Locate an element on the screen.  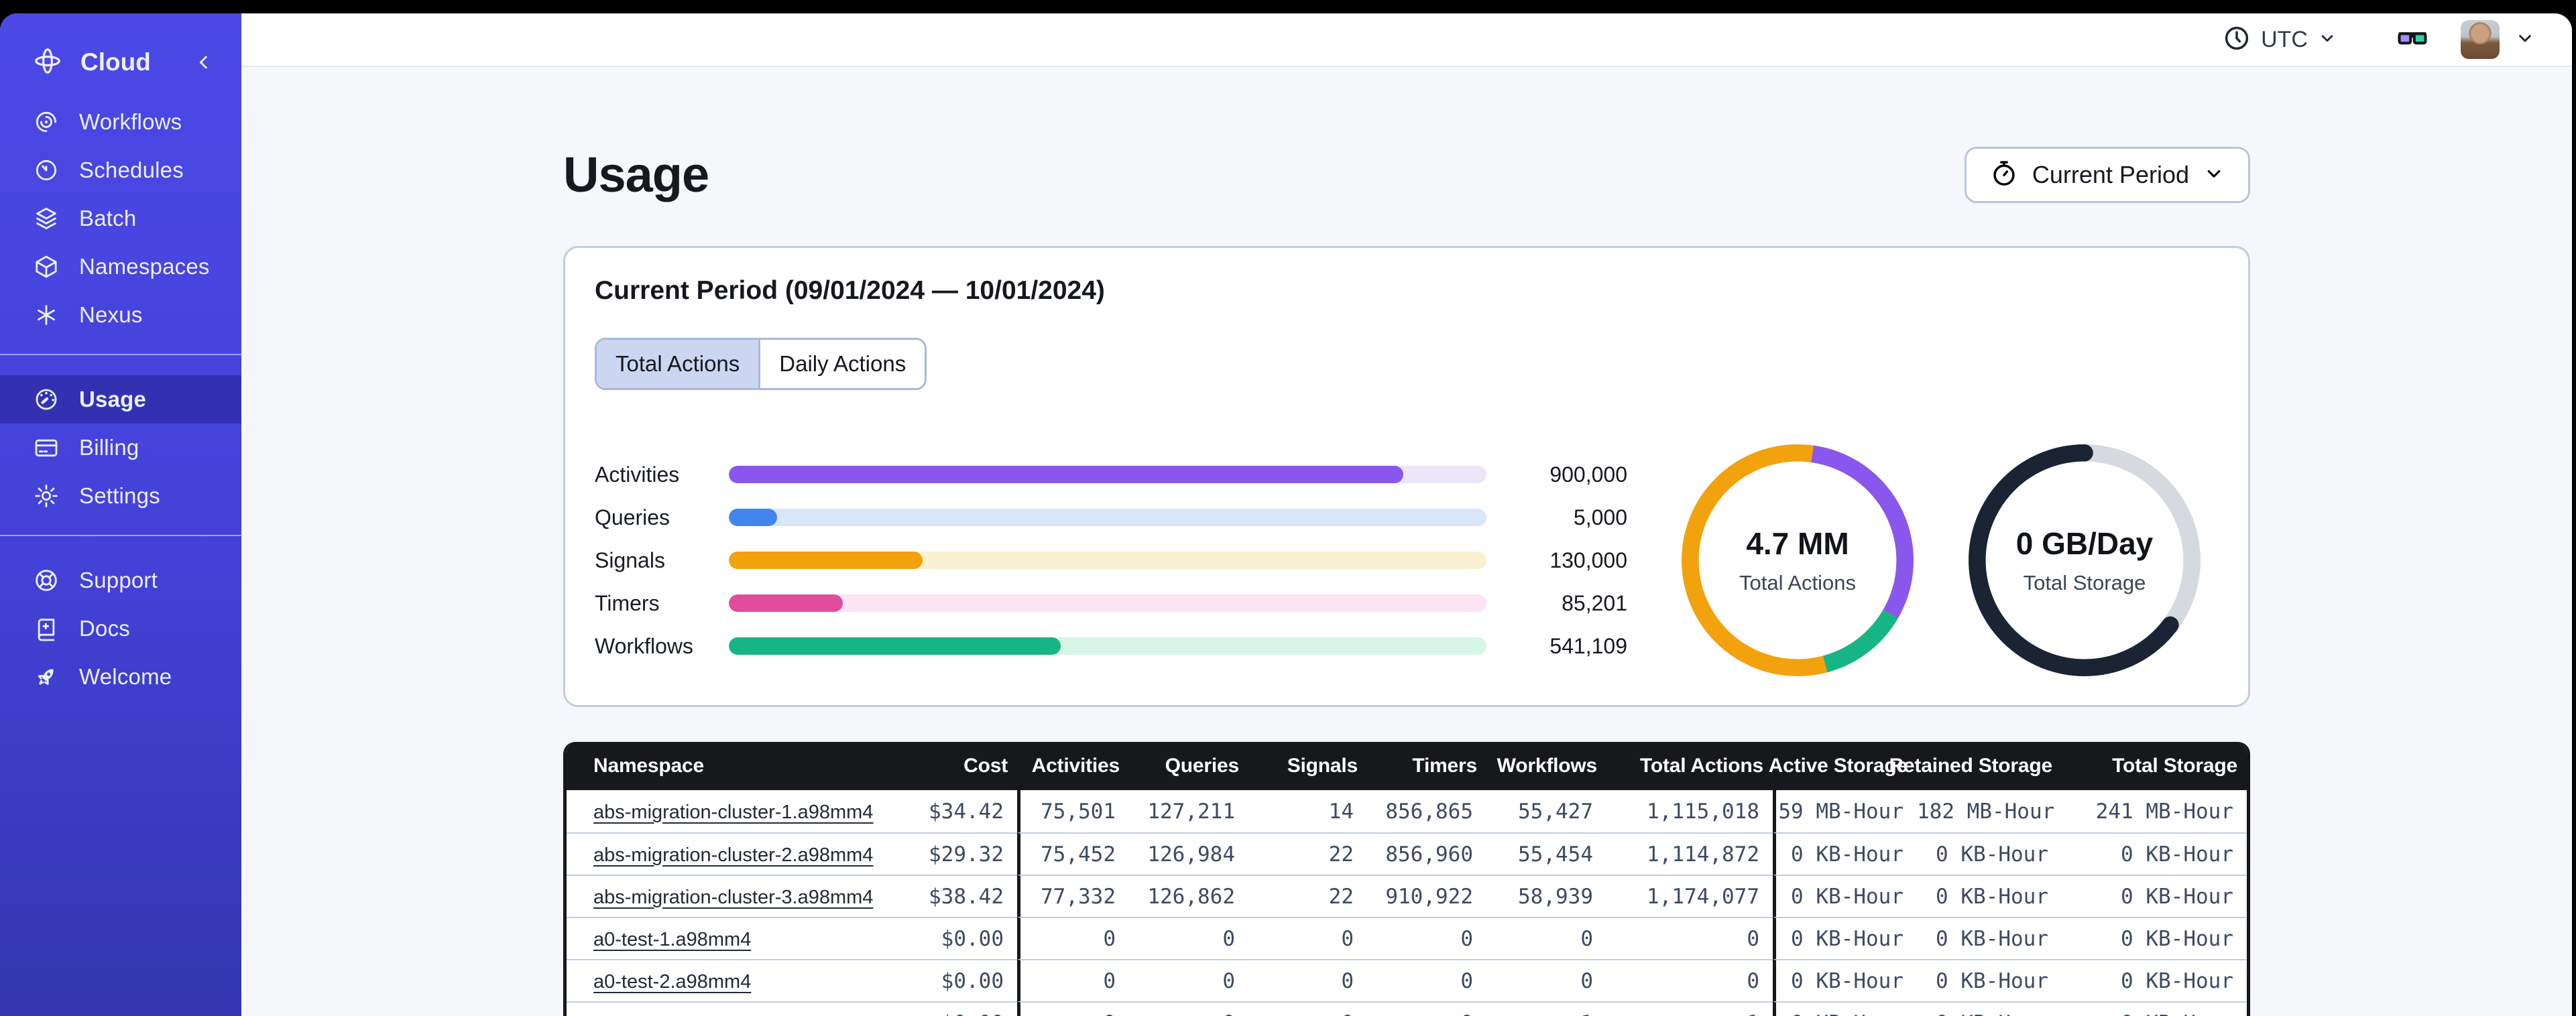
sidebar-item-label: Settings is located at coordinates (119, 495).